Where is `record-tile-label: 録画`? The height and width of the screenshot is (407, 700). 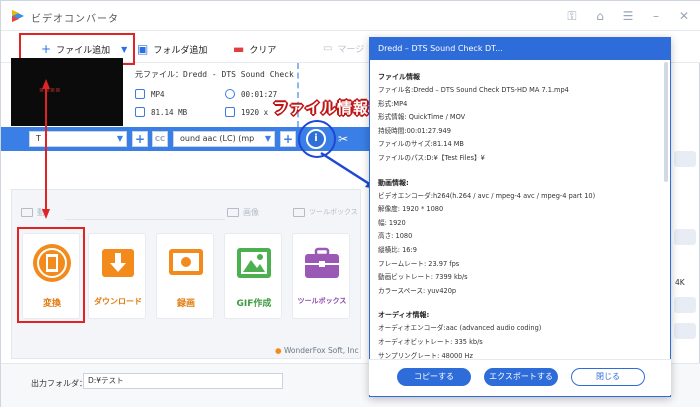
record-tile-label: 録画 is located at coordinates (185, 304).